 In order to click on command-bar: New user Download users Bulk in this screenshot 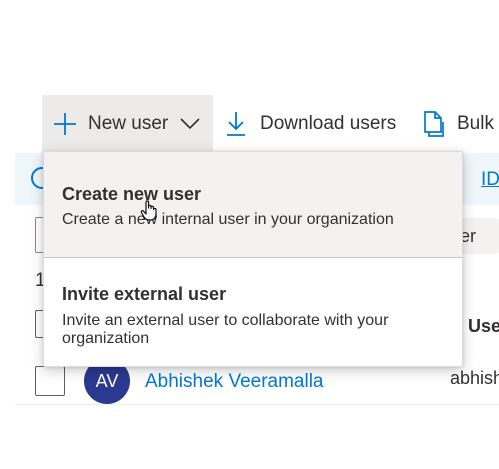, I will do `click(249, 124)`.